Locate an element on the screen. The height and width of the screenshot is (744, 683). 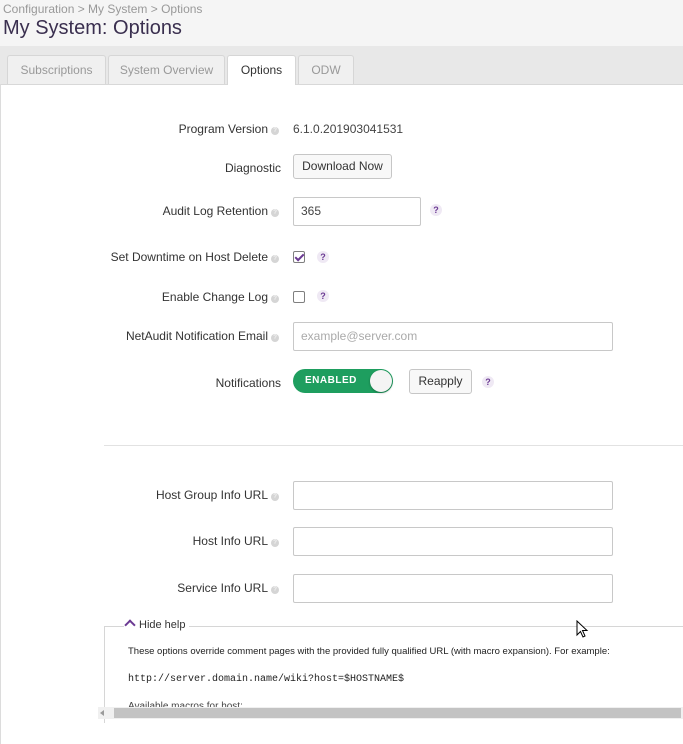
mouse-pointer-icon is located at coordinates (582, 629).